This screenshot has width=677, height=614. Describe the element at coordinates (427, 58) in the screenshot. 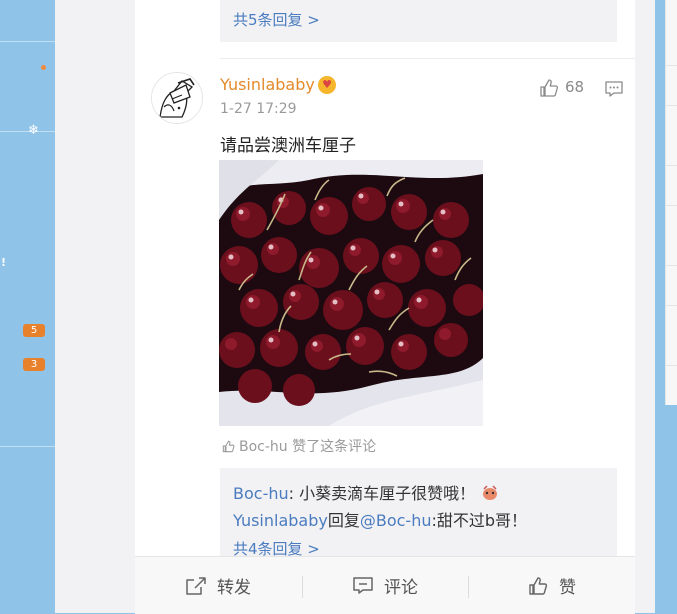

I see `comment-separator` at that location.